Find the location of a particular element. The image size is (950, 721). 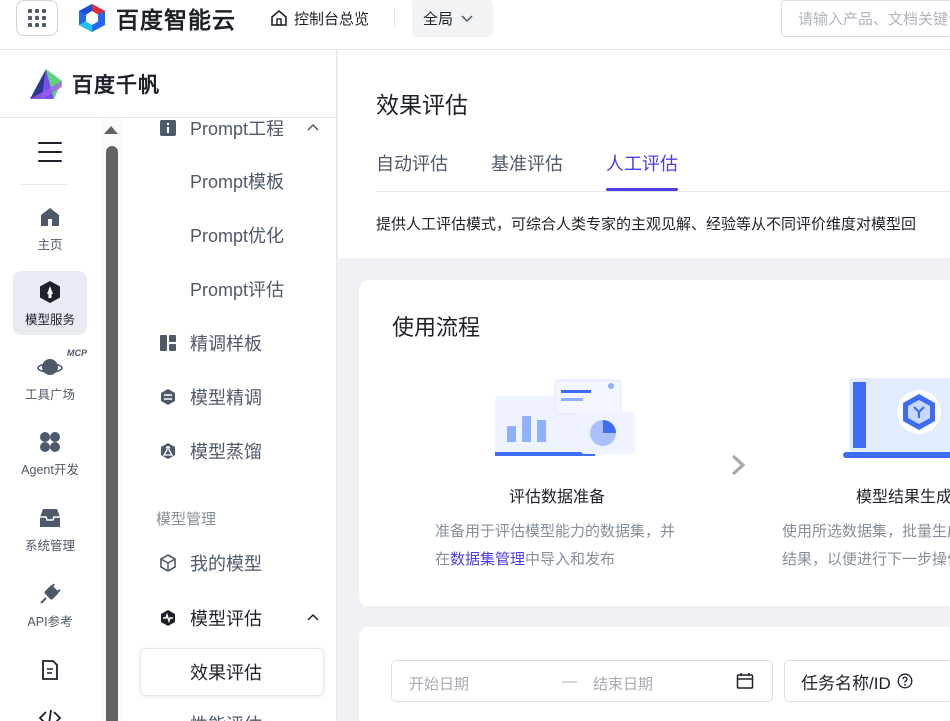

search-placeholder: 请输入产品、文档关键词 is located at coordinates (874, 19).